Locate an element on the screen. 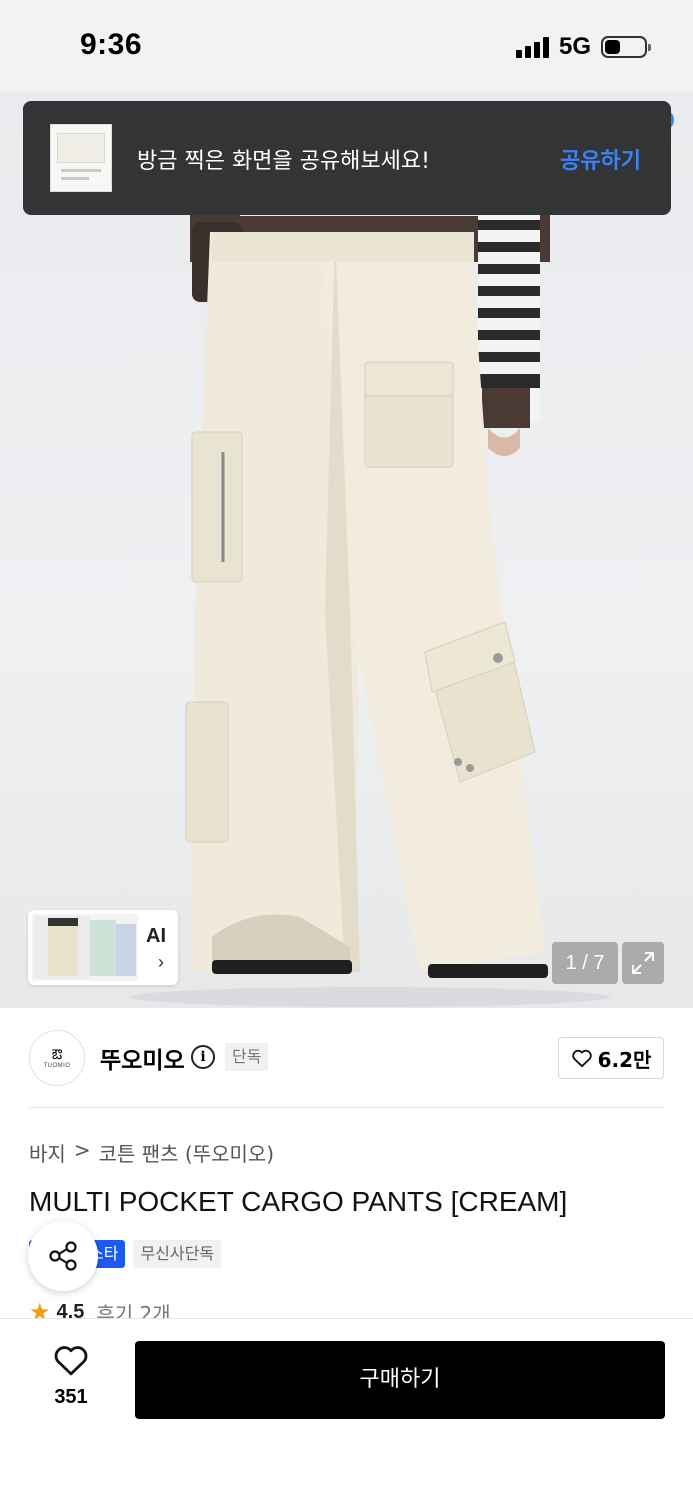 Image resolution: width=693 pixels, height=1500 pixels. breadcrumb-category: 바지 is located at coordinates (47, 1152).